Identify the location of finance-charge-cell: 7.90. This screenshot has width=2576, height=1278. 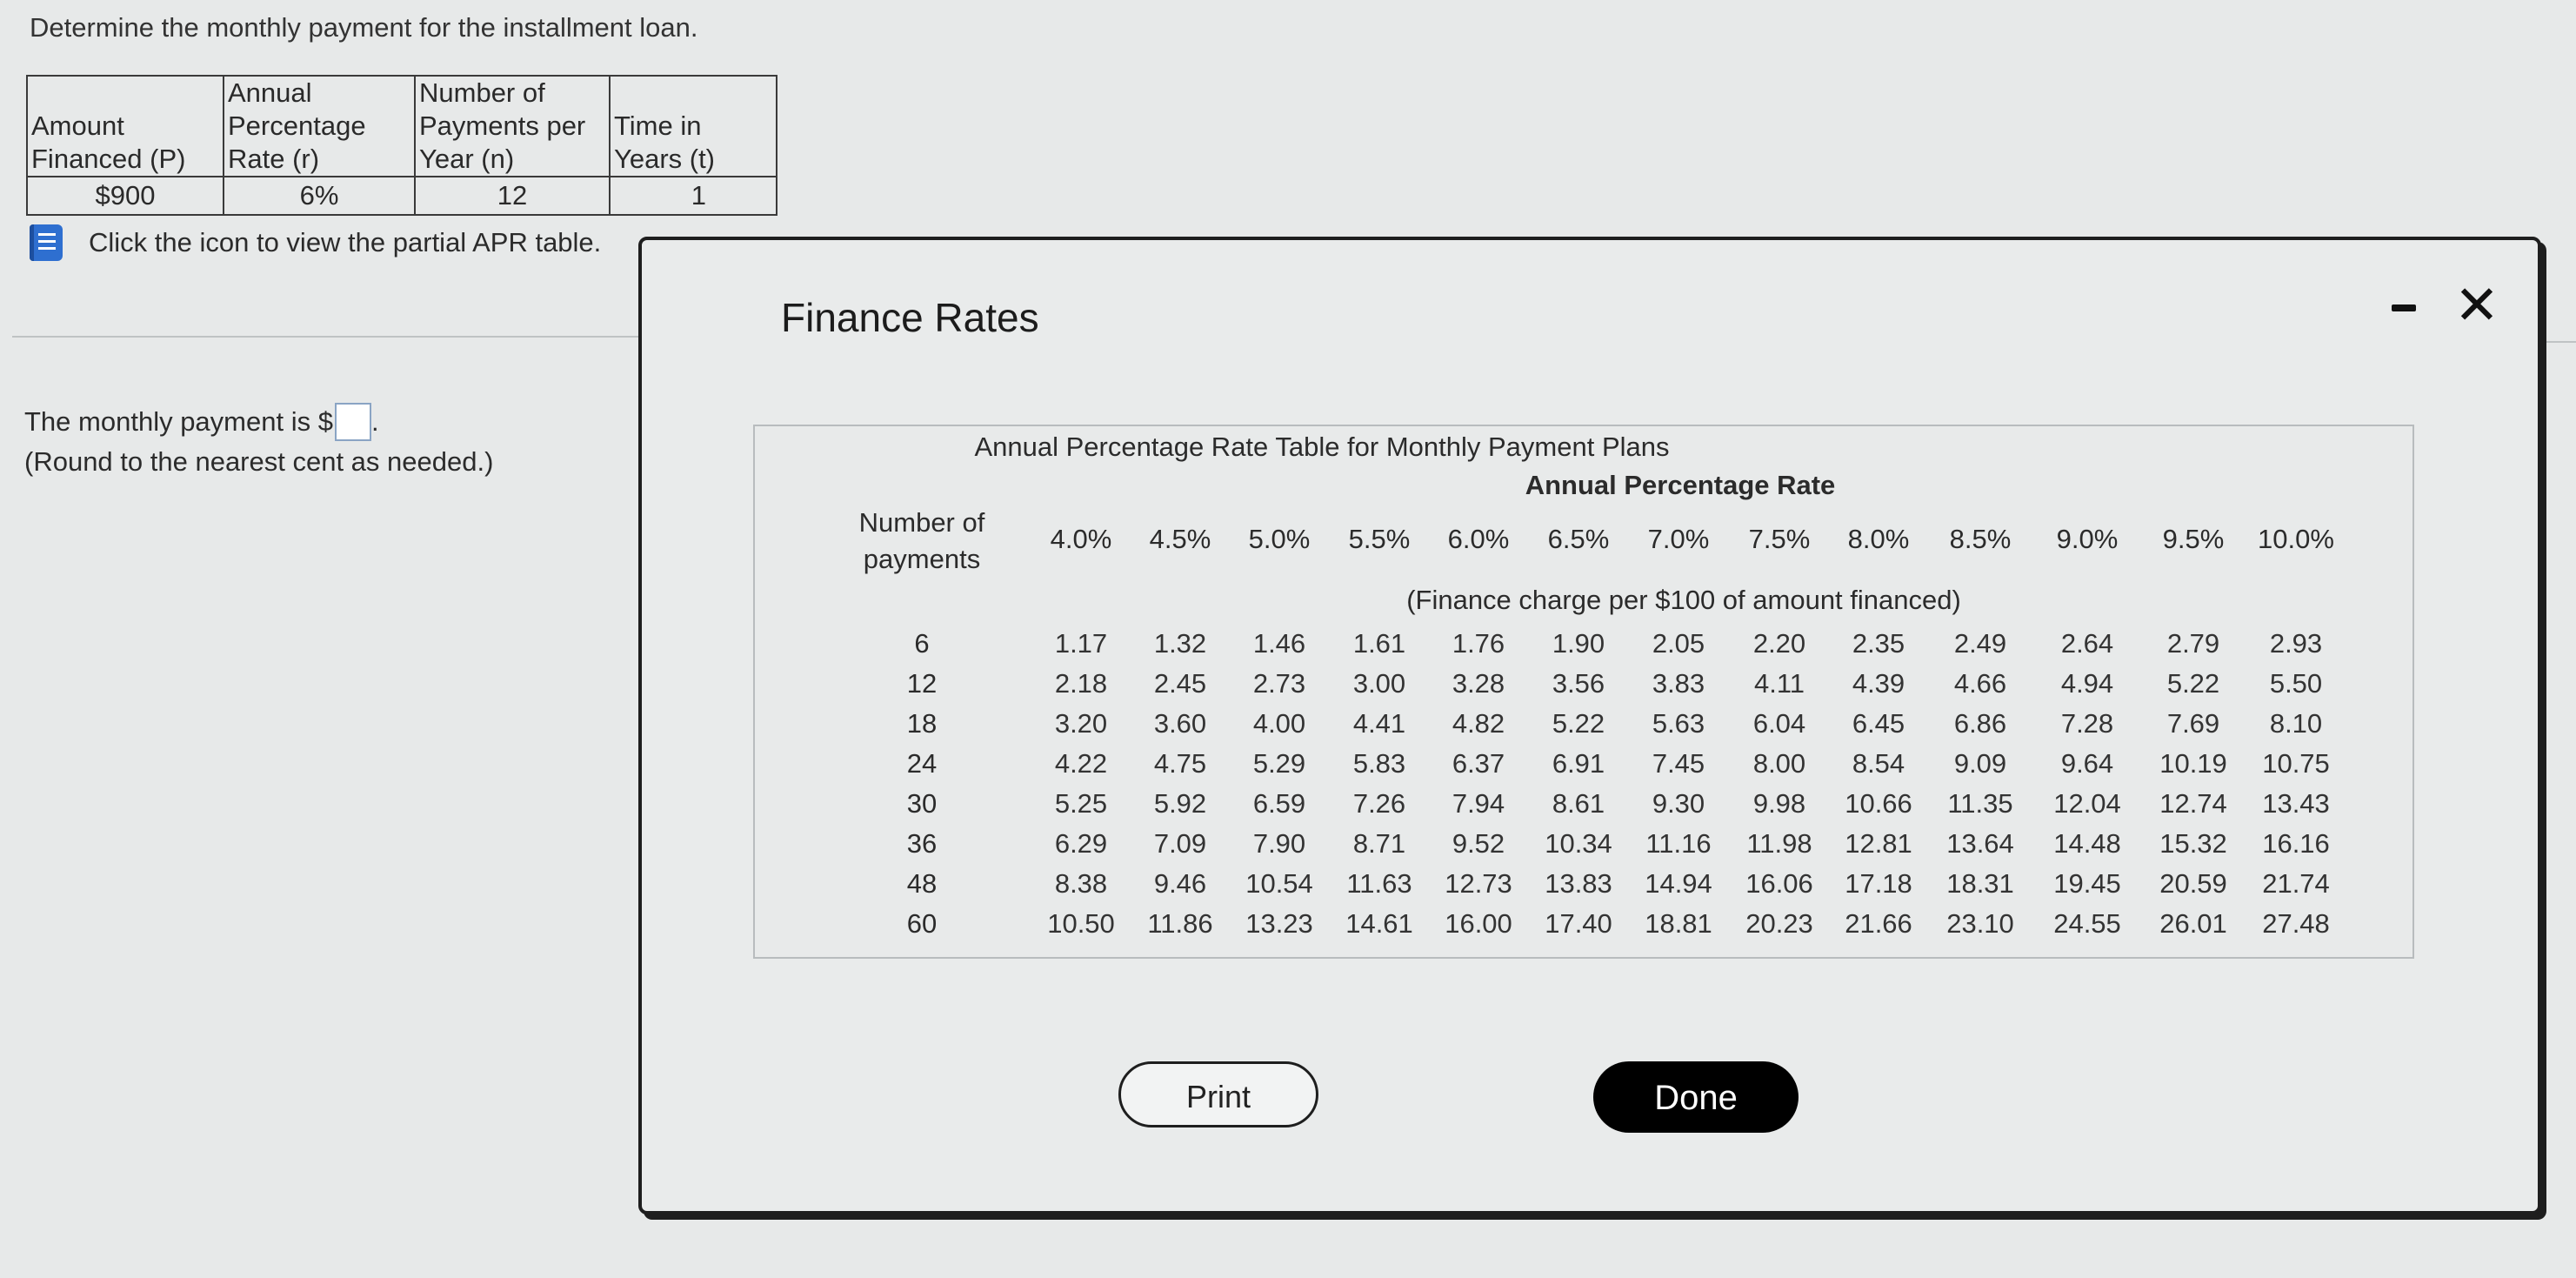
(1279, 843).